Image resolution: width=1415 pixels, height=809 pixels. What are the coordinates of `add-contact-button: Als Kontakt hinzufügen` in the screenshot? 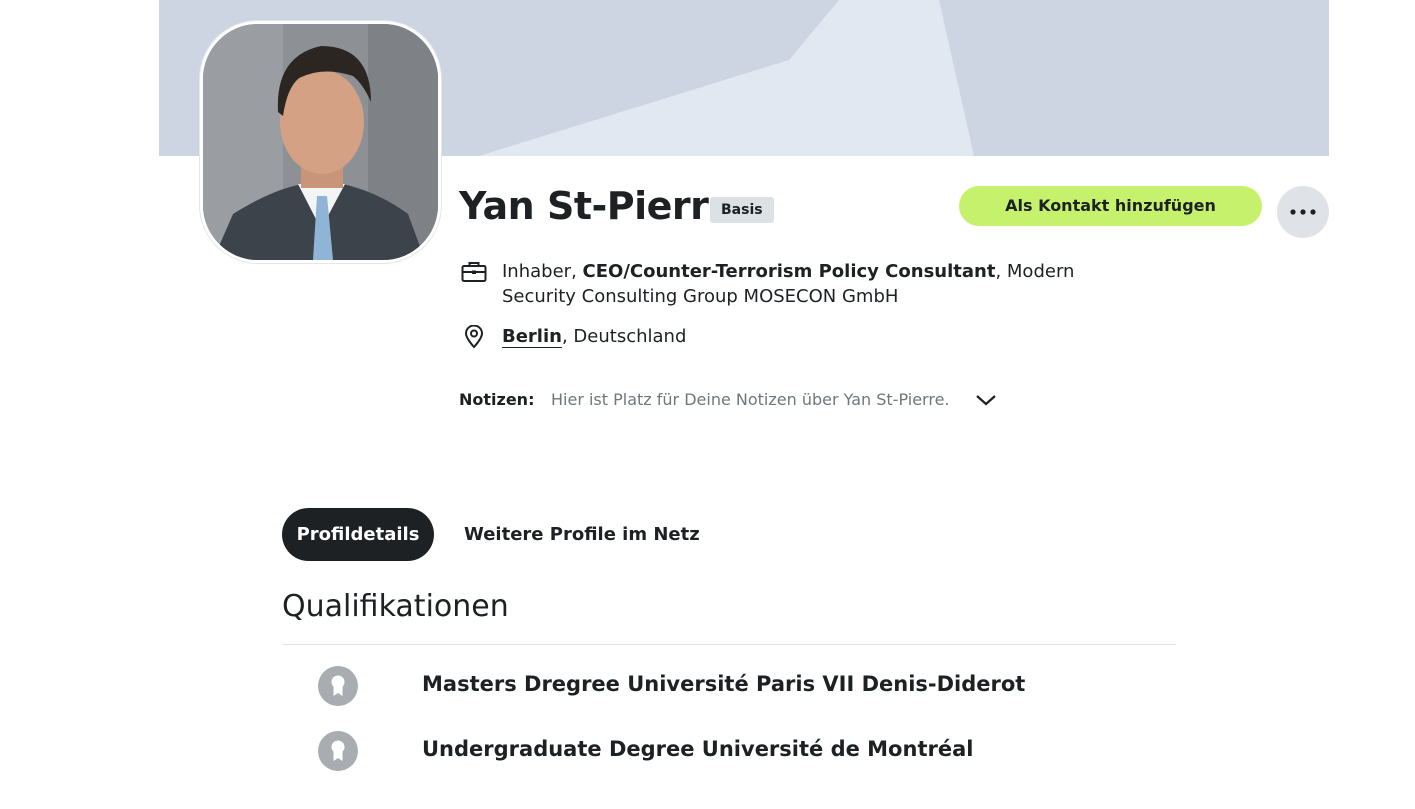 It's located at (1110, 206).